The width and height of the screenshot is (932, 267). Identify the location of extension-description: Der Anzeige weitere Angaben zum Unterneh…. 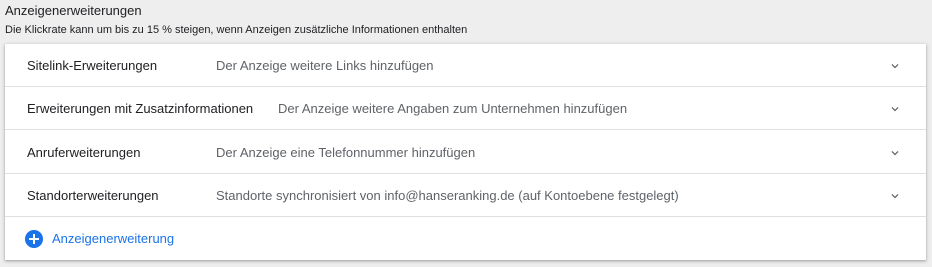
(453, 108).